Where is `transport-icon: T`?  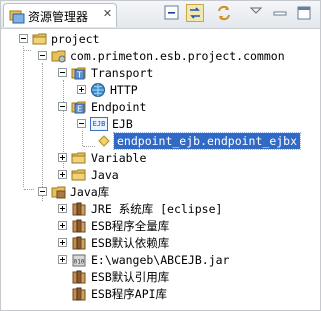
transport-icon: T is located at coordinates (78, 73).